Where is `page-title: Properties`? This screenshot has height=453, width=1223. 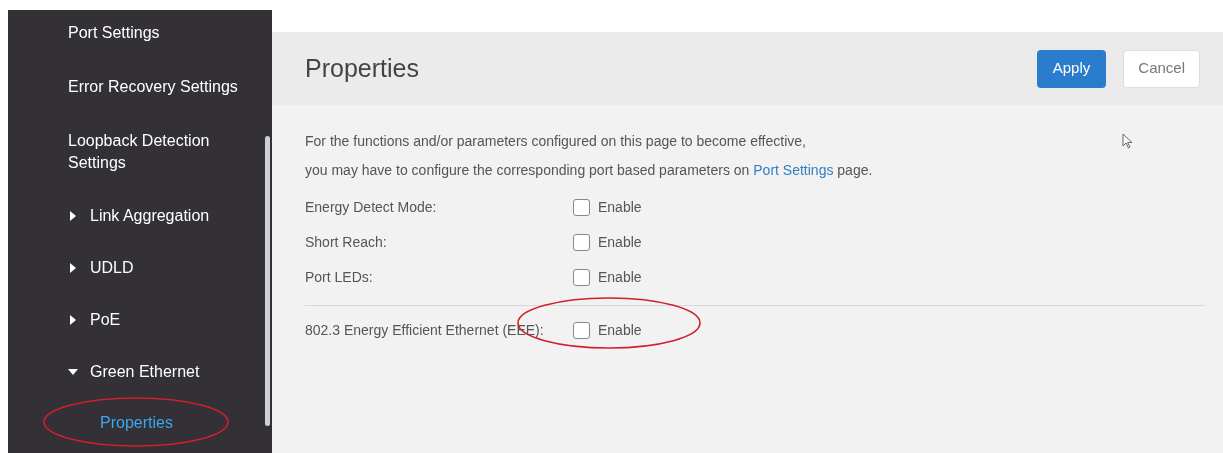
page-title: Properties is located at coordinates (362, 68).